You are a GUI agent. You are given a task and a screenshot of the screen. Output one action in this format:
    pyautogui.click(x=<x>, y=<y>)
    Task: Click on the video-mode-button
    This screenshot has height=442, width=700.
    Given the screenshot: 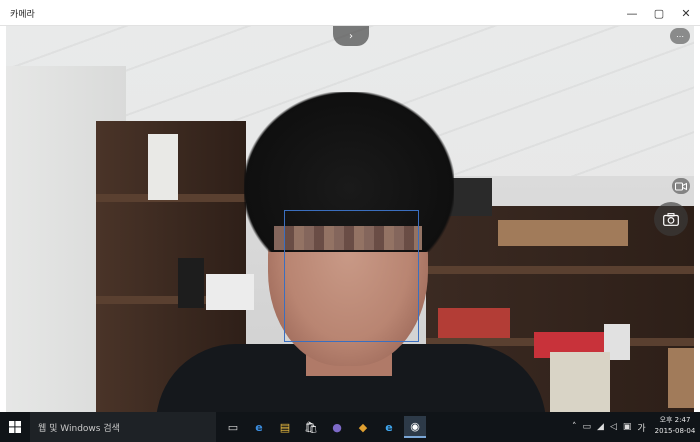 What is the action you would take?
    pyautogui.click(x=681, y=186)
    